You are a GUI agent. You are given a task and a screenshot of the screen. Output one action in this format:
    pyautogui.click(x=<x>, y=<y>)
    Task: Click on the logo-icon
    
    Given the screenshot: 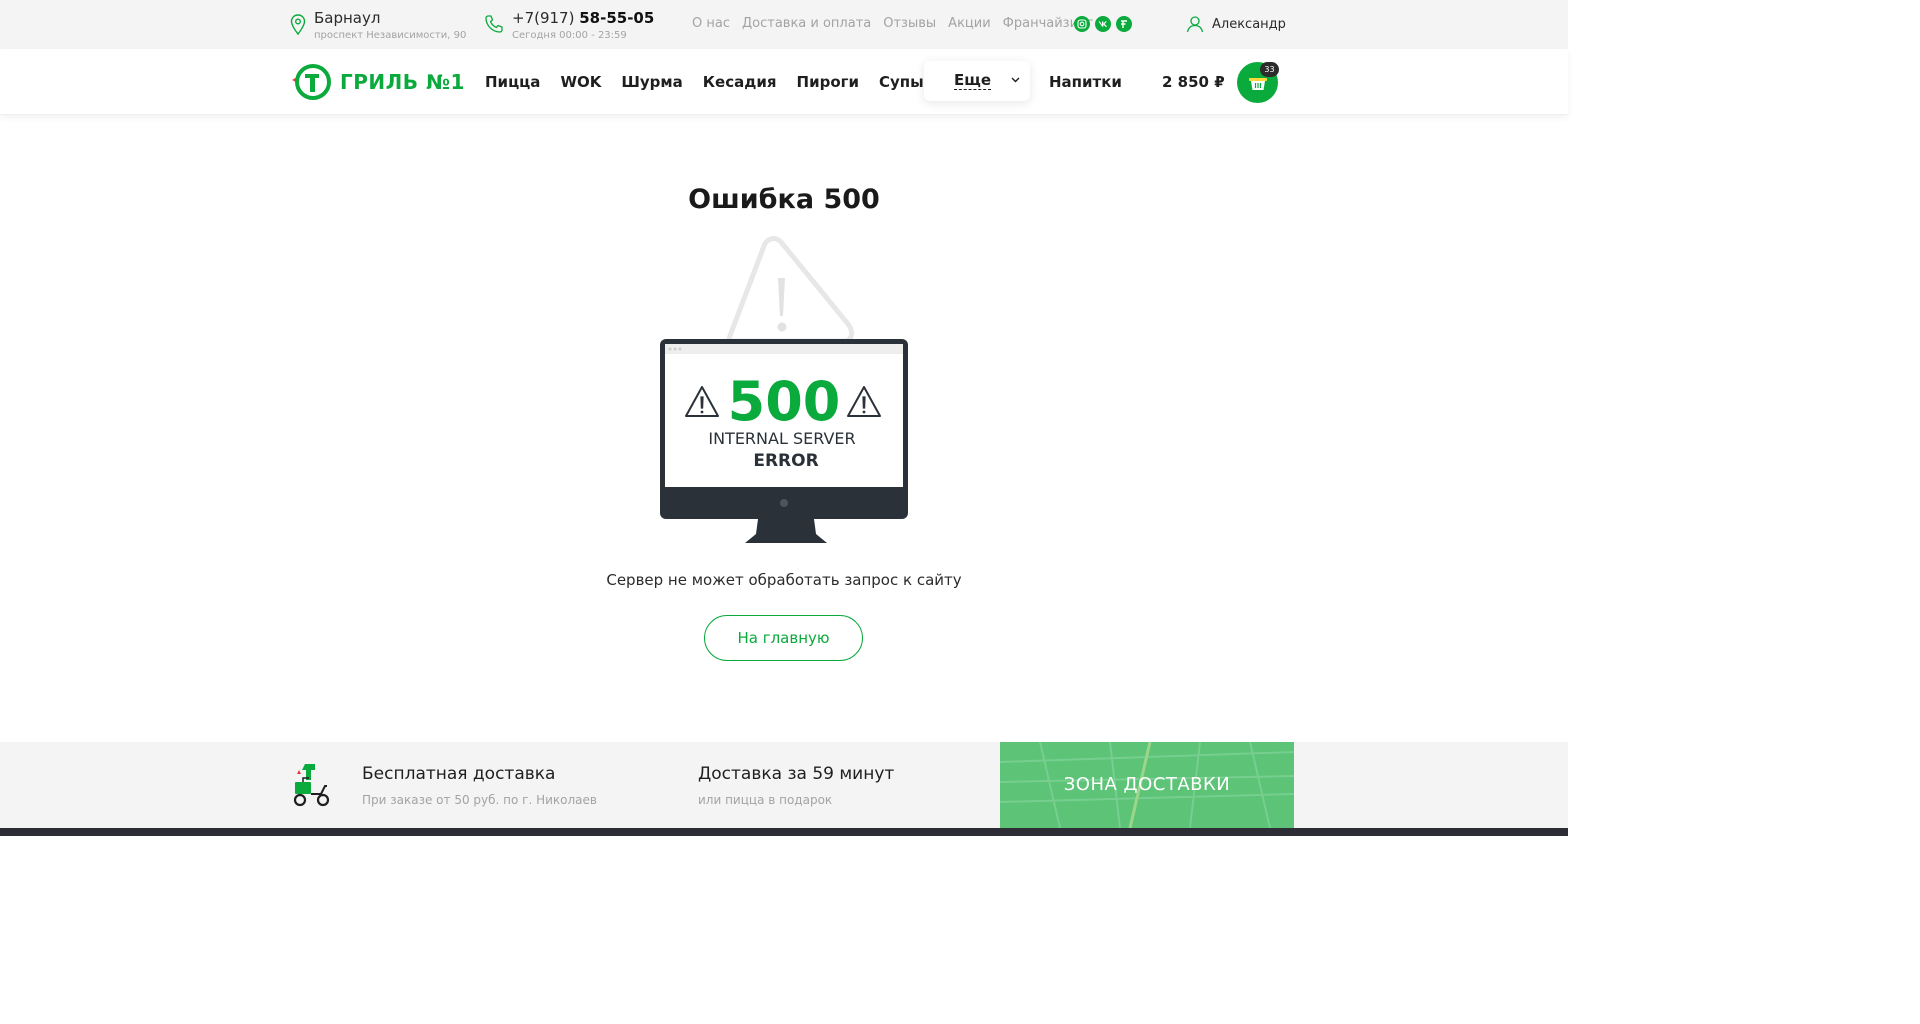 What is the action you would take?
    pyautogui.click(x=311, y=82)
    